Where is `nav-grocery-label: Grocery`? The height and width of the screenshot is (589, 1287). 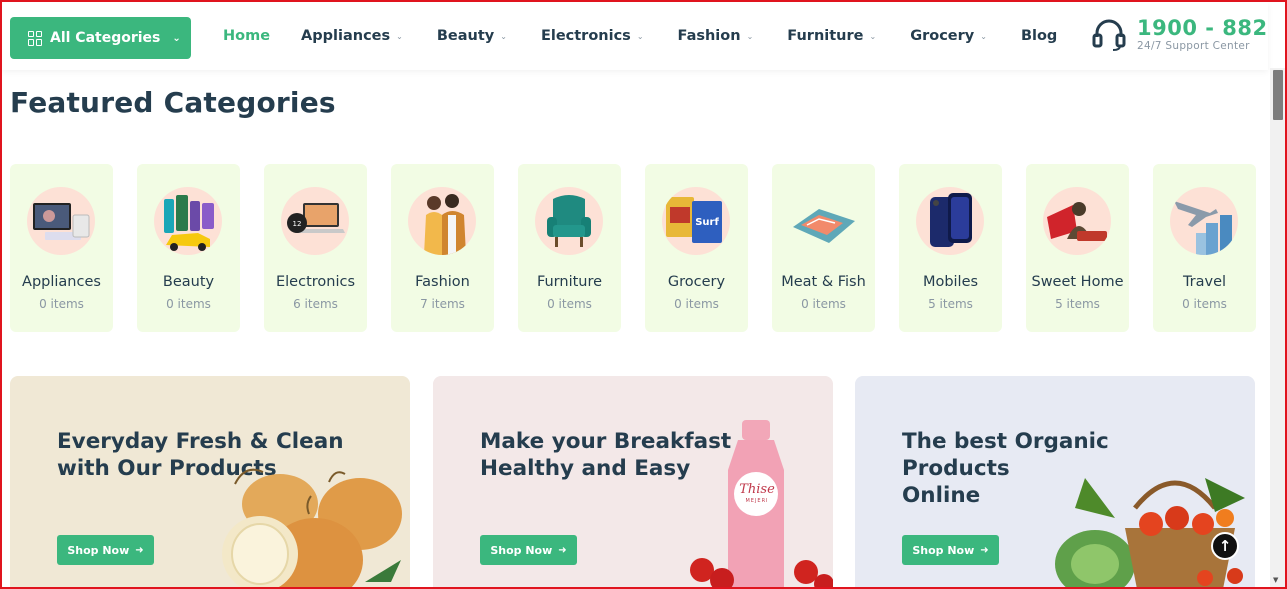
nav-grocery-label: Grocery is located at coordinates (942, 36).